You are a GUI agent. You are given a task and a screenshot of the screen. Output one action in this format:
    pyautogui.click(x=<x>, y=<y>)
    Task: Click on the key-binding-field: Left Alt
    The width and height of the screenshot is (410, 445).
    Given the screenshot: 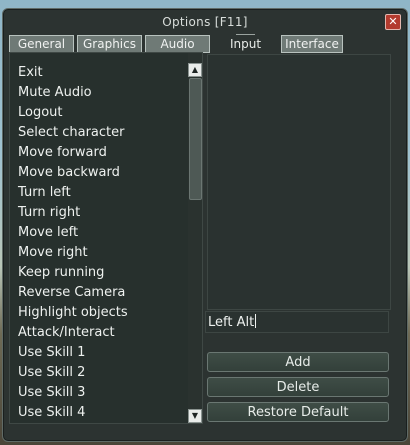 What is the action you would take?
    pyautogui.click(x=297, y=322)
    